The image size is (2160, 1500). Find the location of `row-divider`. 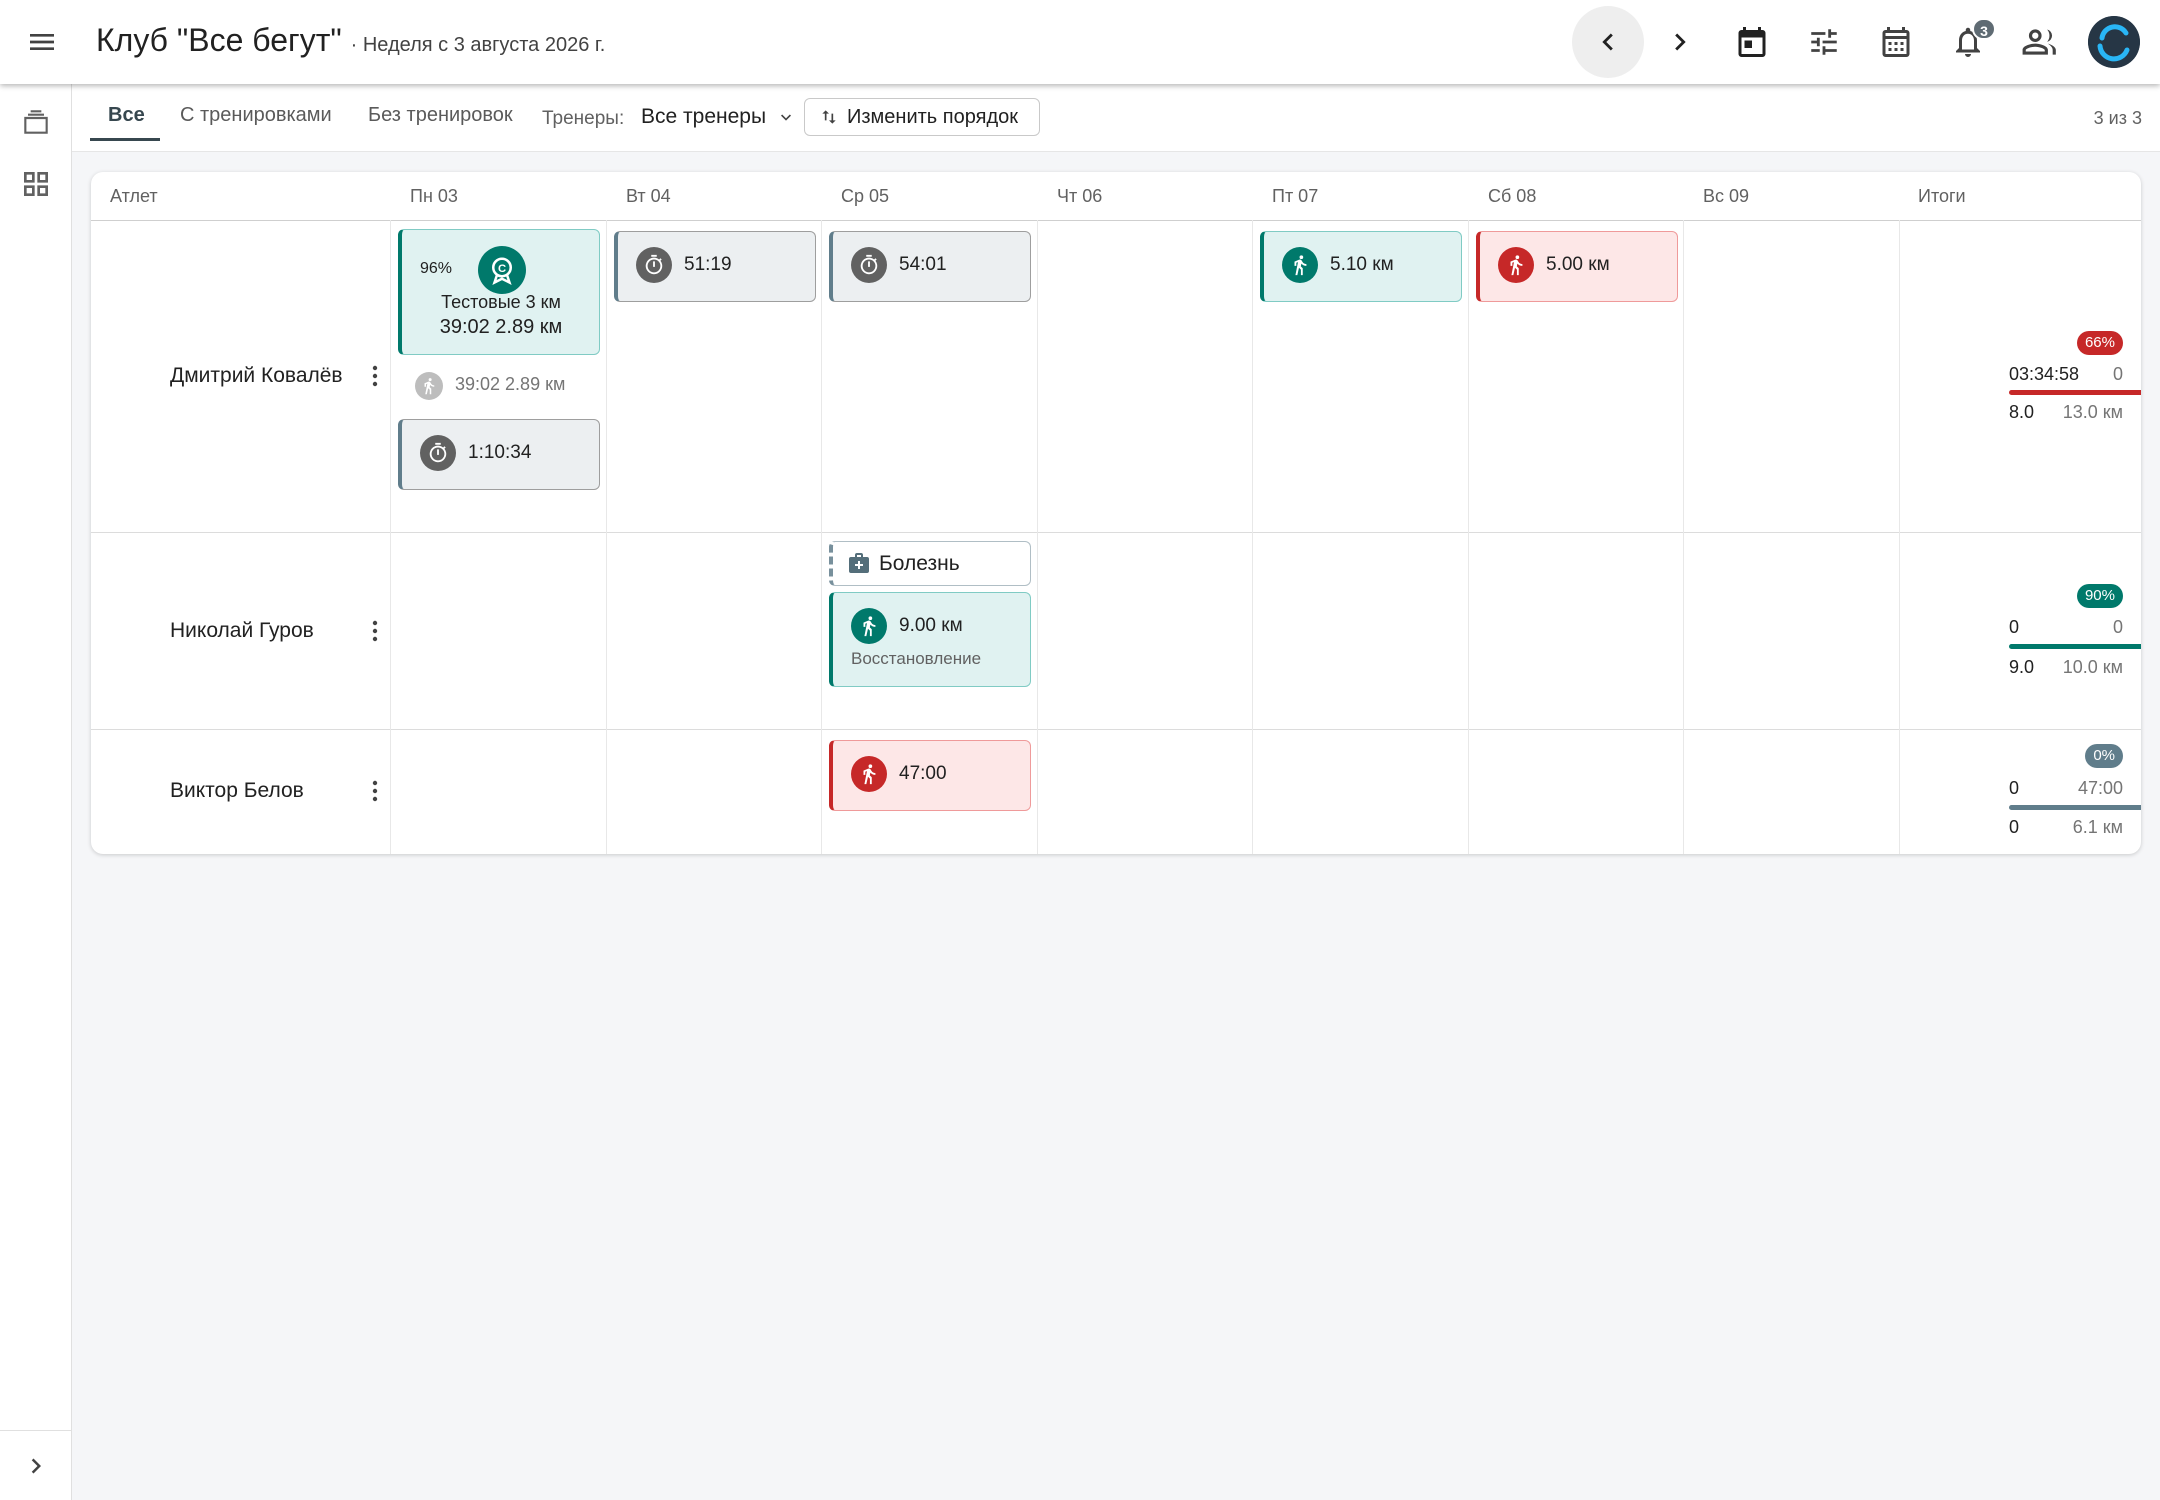

row-divider is located at coordinates (1116, 532).